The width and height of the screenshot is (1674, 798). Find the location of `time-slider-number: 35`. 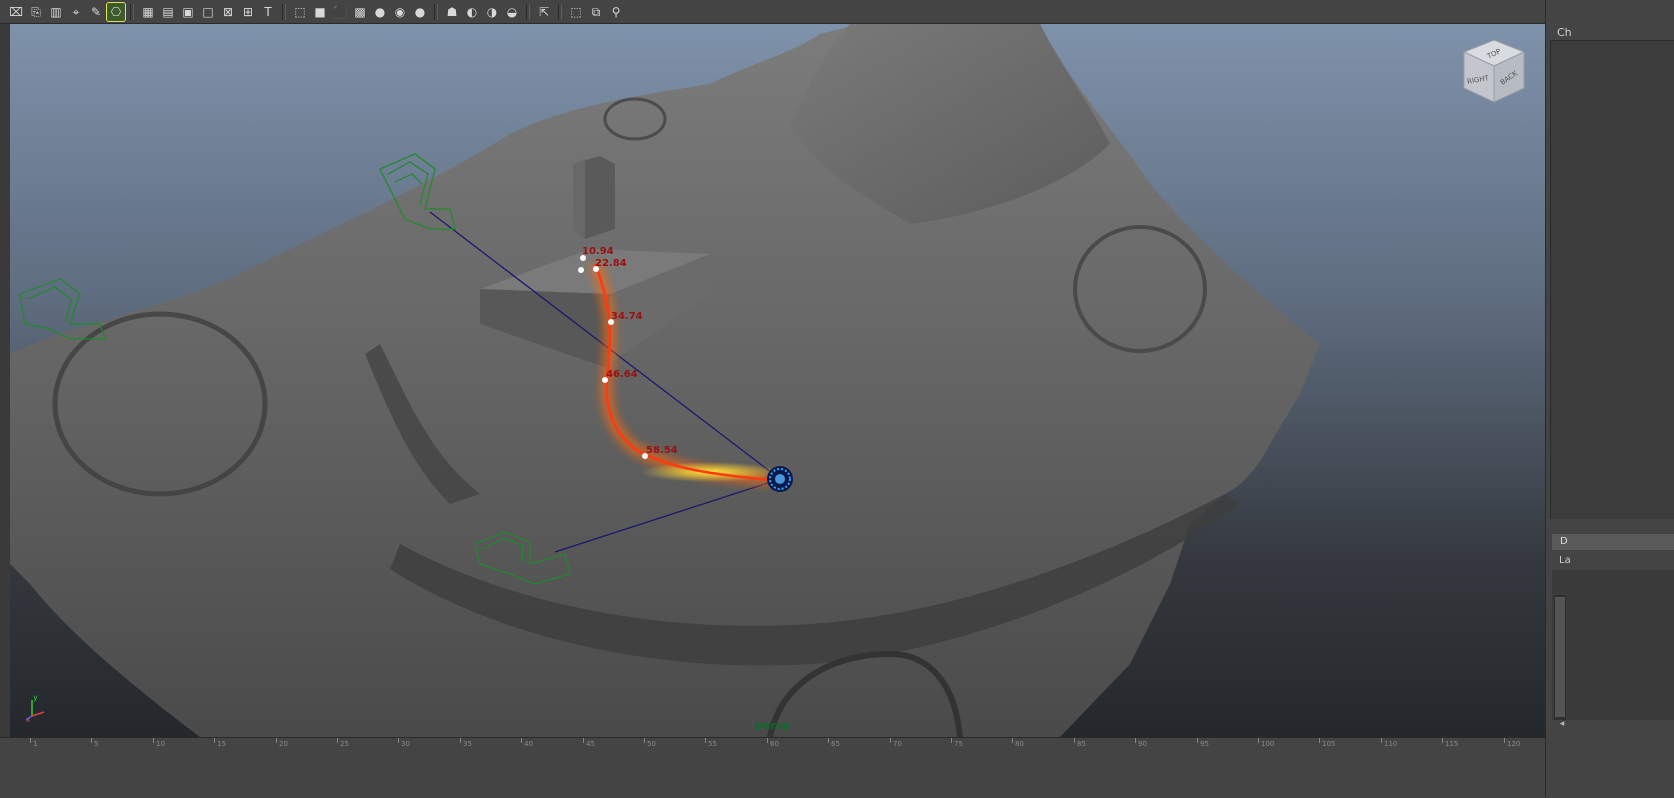

time-slider-number: 35 is located at coordinates (467, 744).